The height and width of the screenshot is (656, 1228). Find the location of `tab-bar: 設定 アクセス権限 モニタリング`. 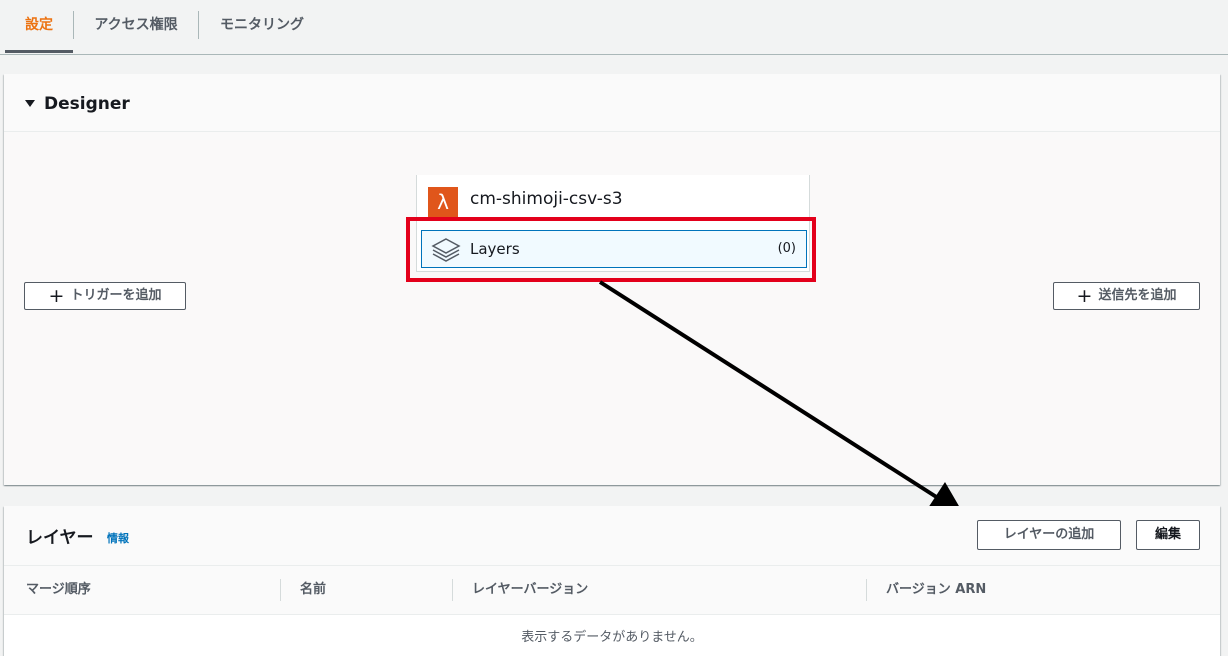

tab-bar: 設定 アクセス権限 モニタリング is located at coordinates (614, 27).